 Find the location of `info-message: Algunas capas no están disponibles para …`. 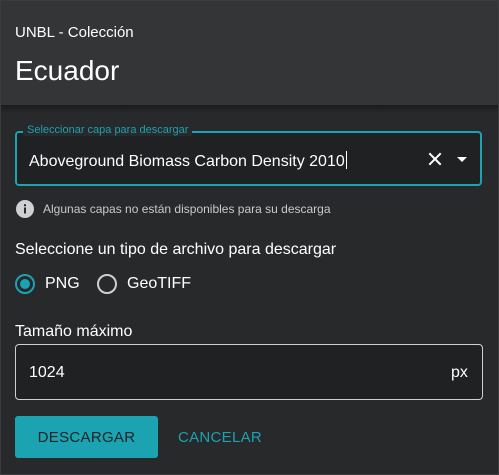

info-message: Algunas capas no están disponibles para … is located at coordinates (187, 209).